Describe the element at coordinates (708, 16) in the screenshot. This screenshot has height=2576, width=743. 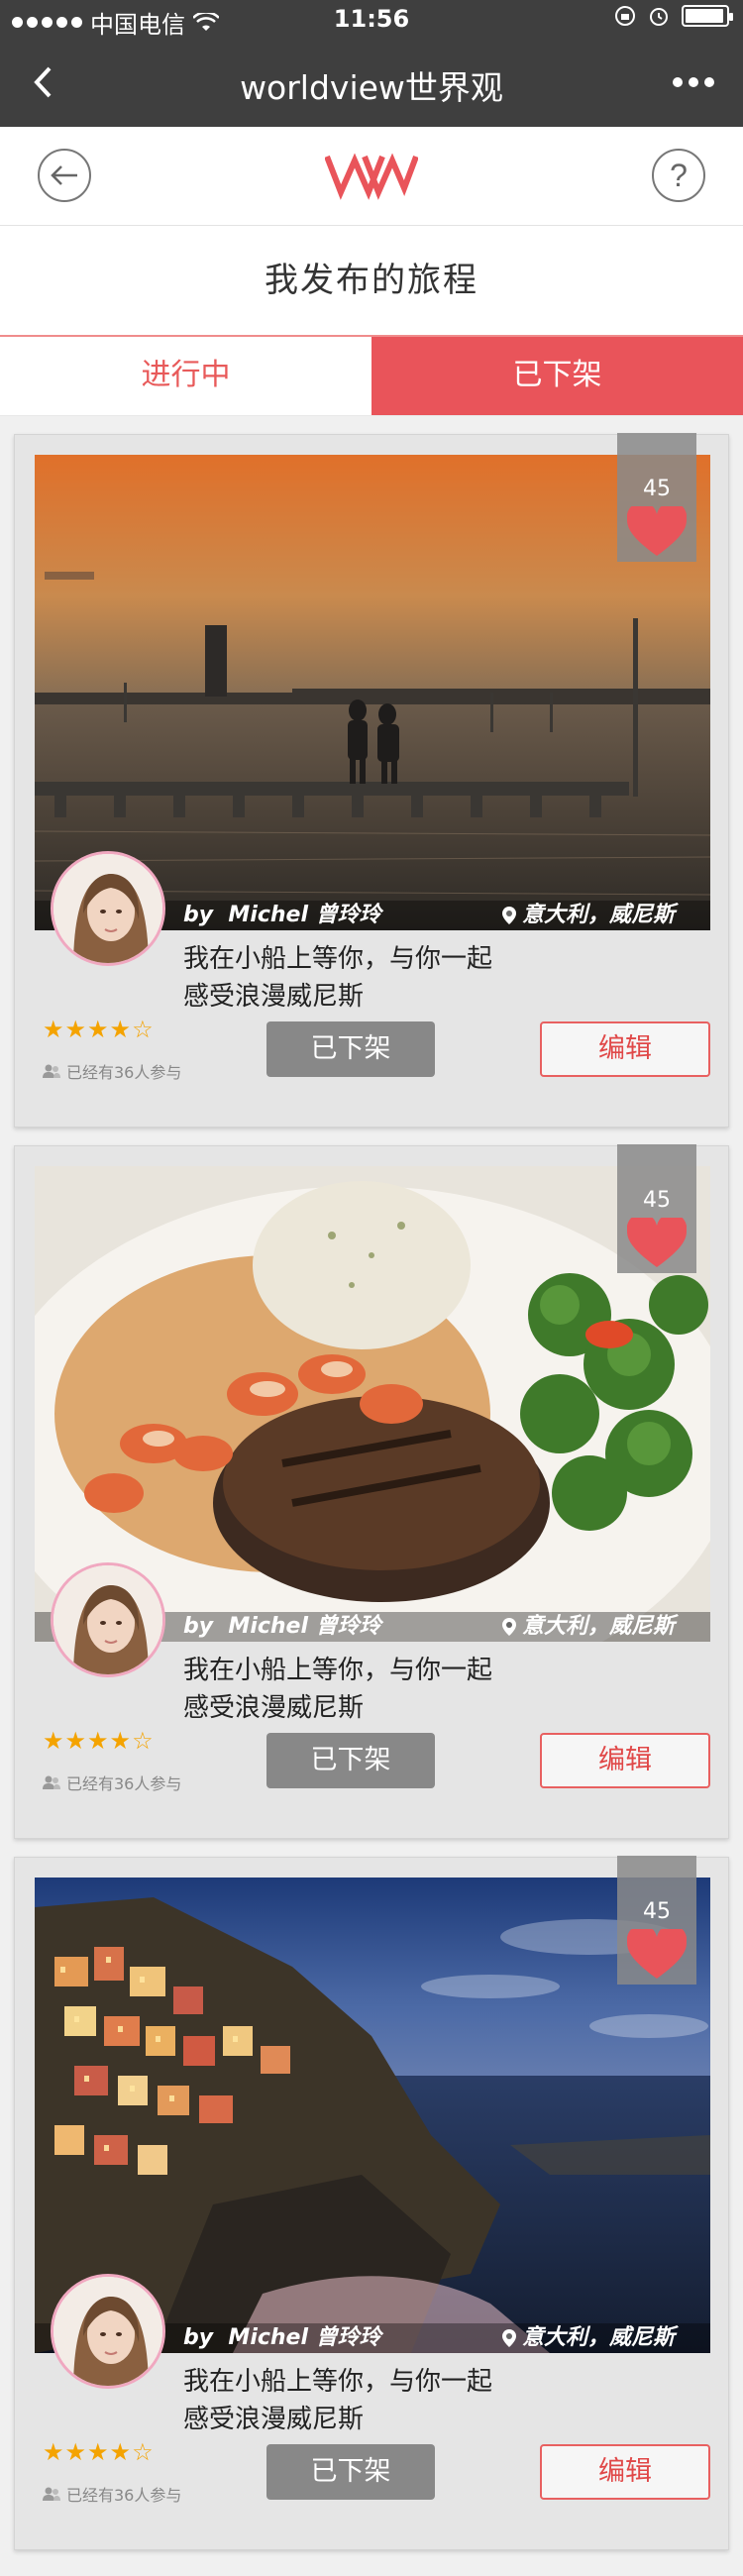
I see `battery-icon` at that location.